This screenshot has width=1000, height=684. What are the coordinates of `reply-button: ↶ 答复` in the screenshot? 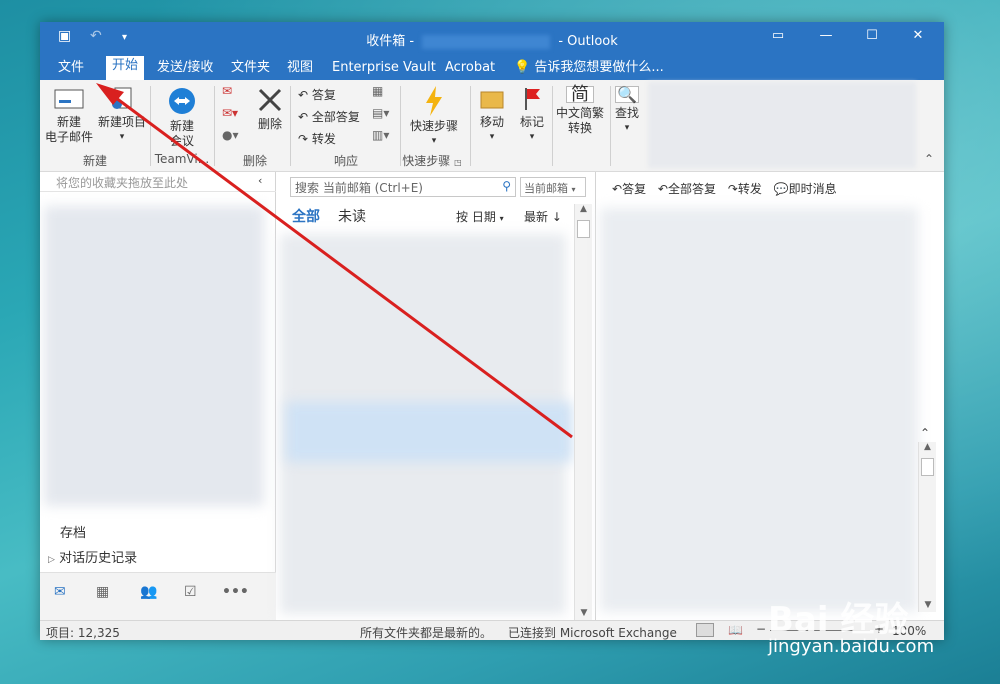 It's located at (317, 94).